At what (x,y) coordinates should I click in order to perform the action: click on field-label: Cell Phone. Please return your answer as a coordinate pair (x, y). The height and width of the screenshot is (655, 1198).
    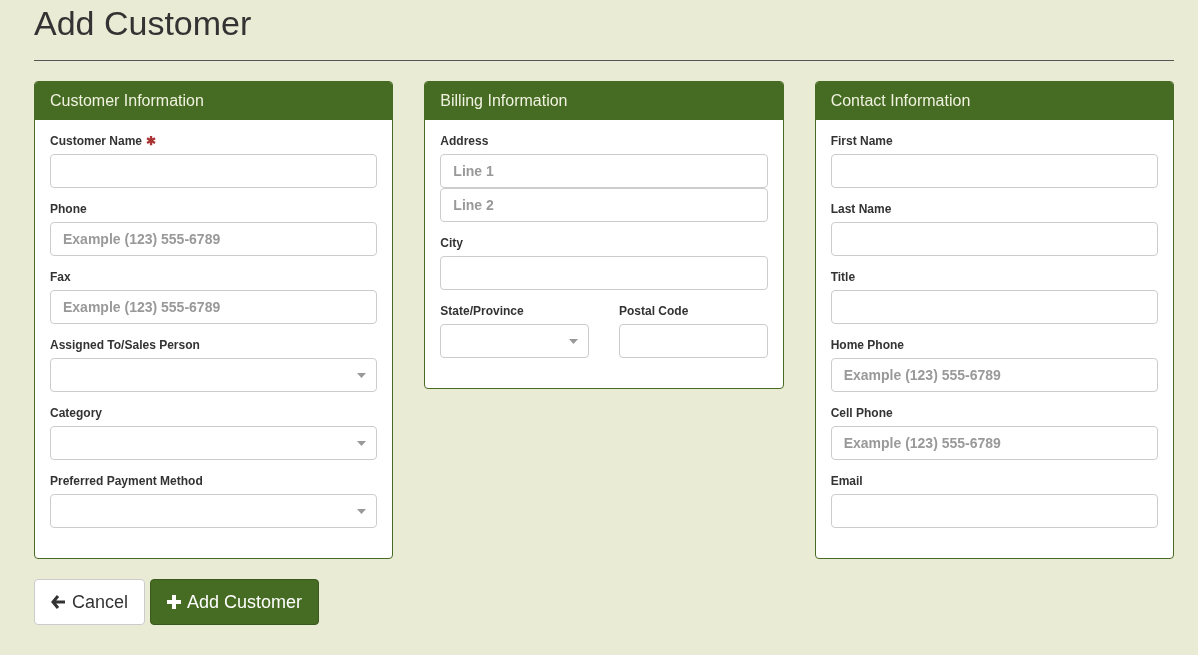
    Looking at the image, I should click on (861, 413).